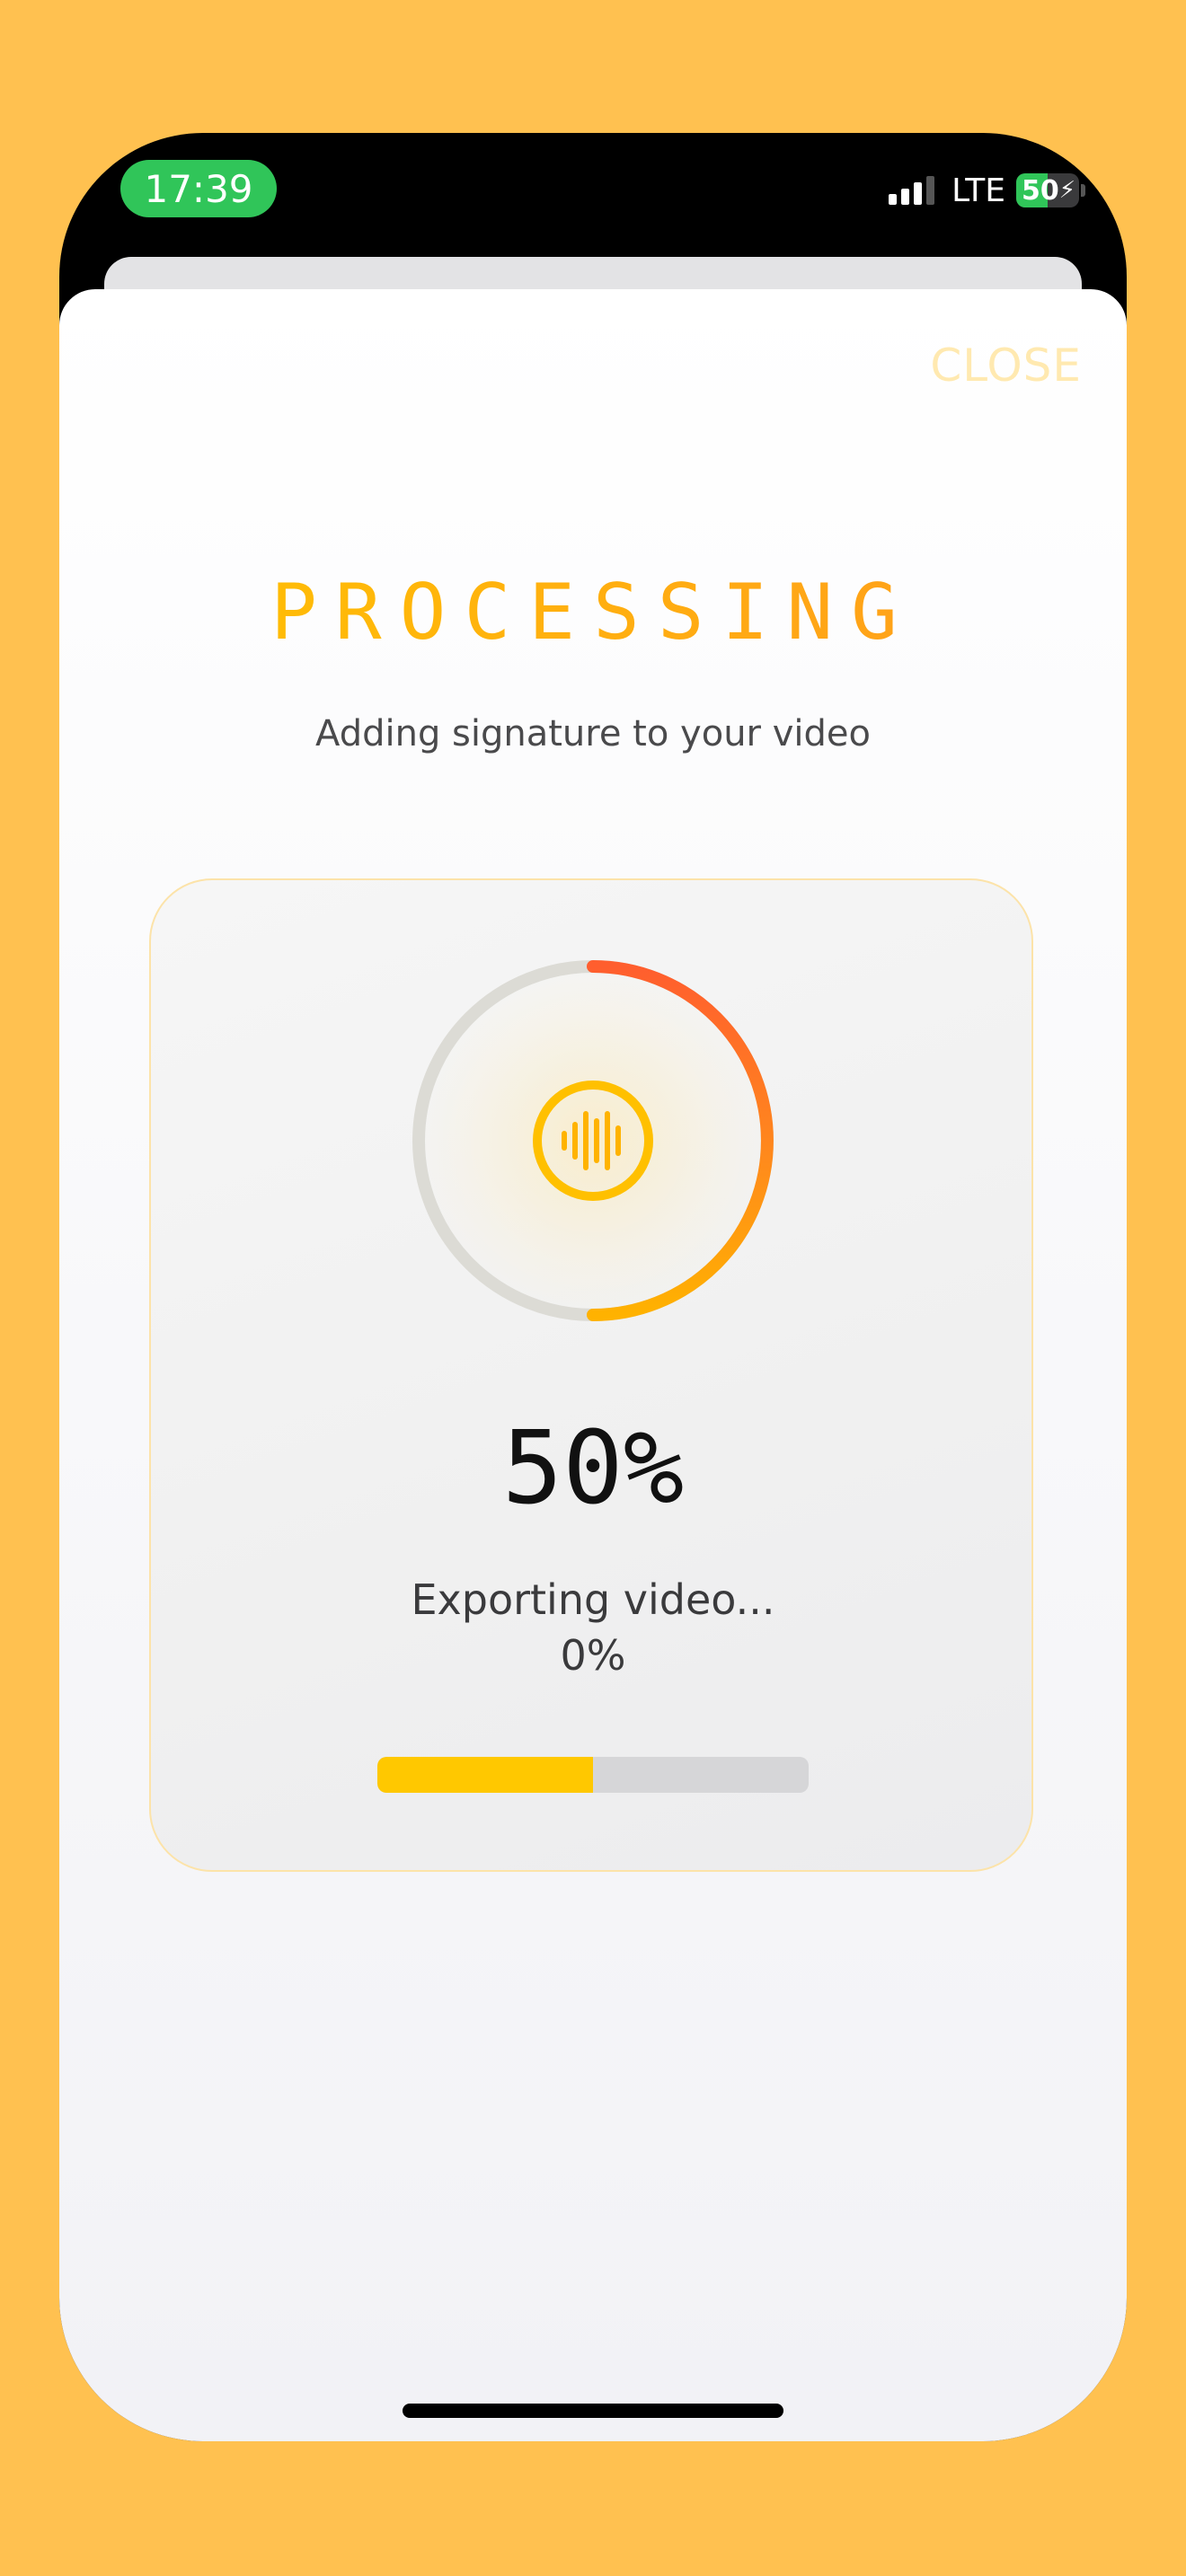 This screenshot has width=1186, height=2576. Describe the element at coordinates (593, 1627) in the screenshot. I see `export-status: Exporting video... 0%` at that location.